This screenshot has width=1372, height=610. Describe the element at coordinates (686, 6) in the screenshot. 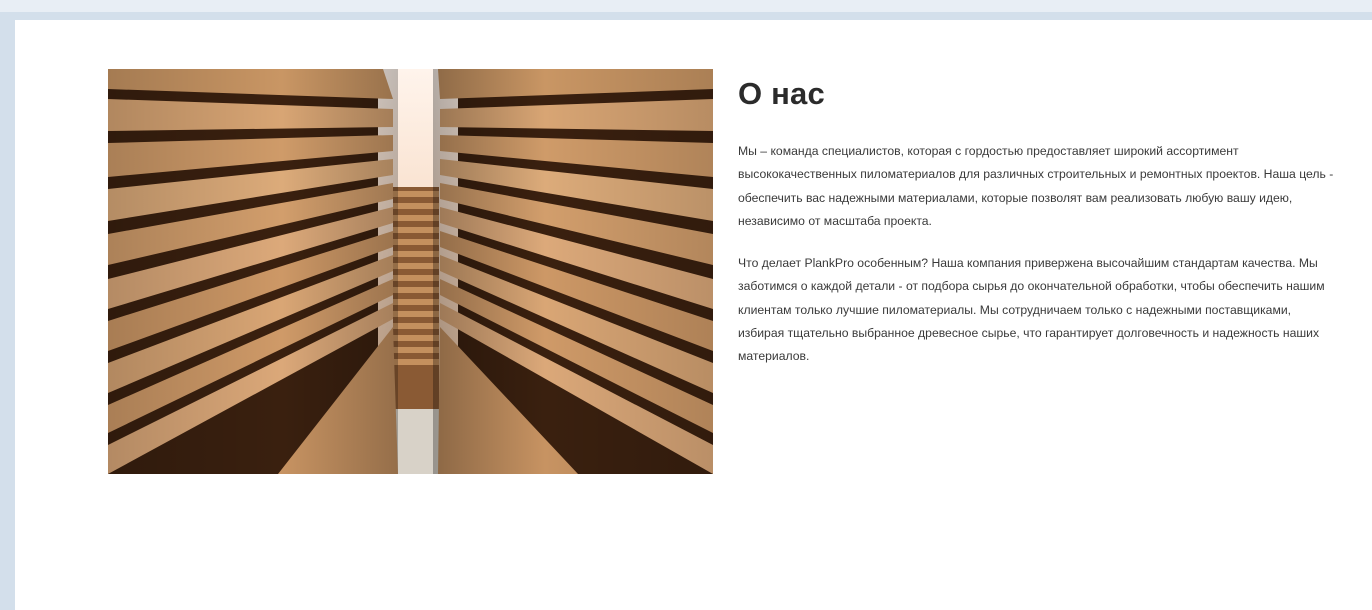

I see `top-margin` at that location.